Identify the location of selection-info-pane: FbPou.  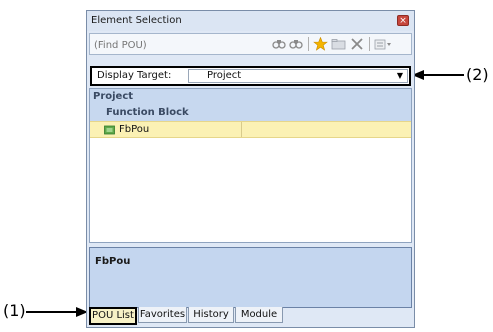
(250, 277).